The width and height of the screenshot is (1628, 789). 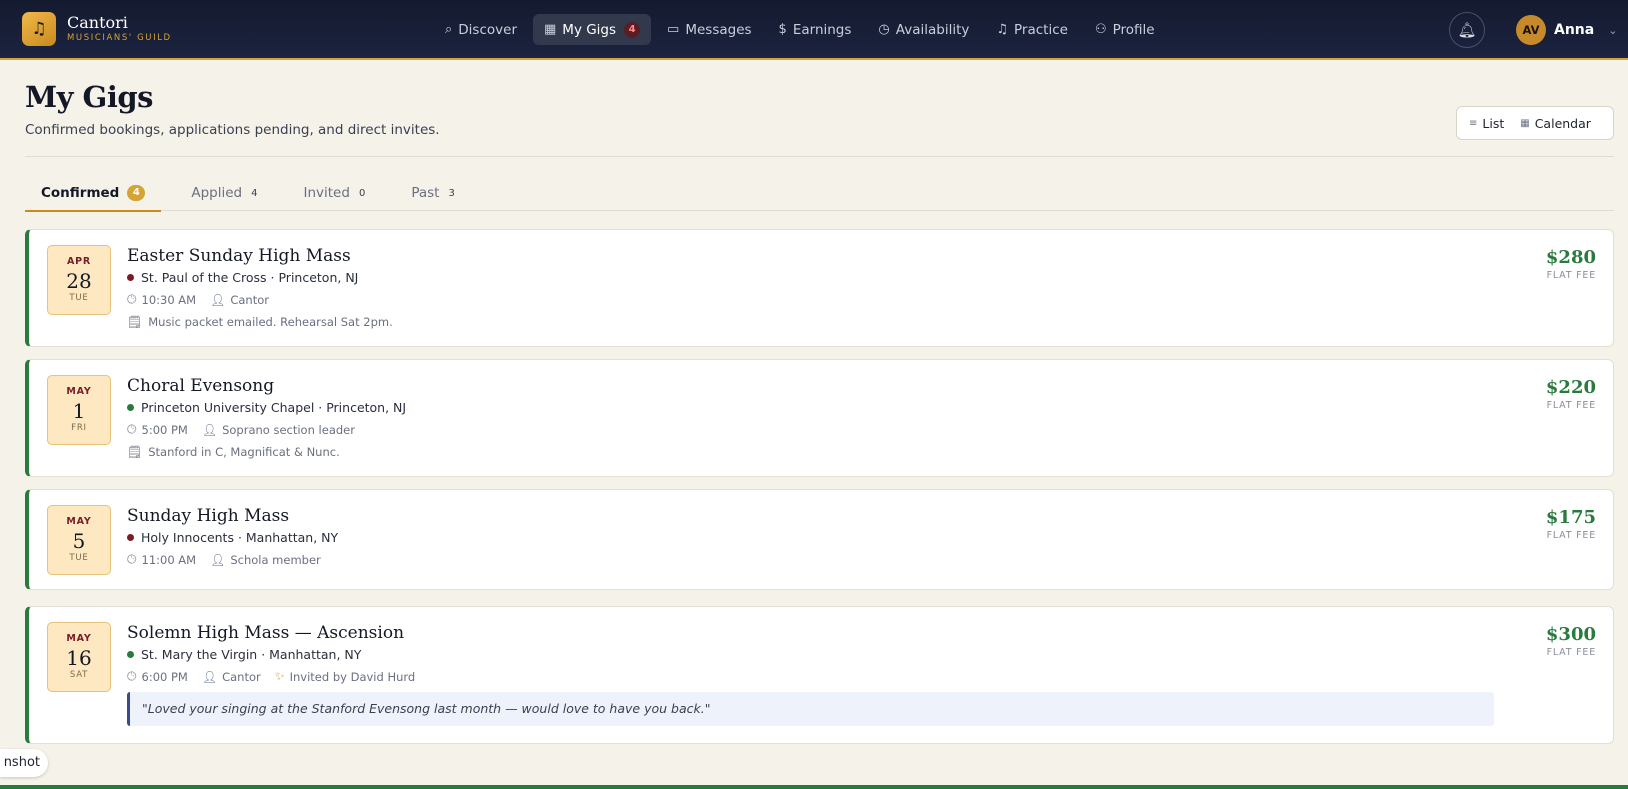 I want to click on date-day: 1, so click(x=79, y=411).